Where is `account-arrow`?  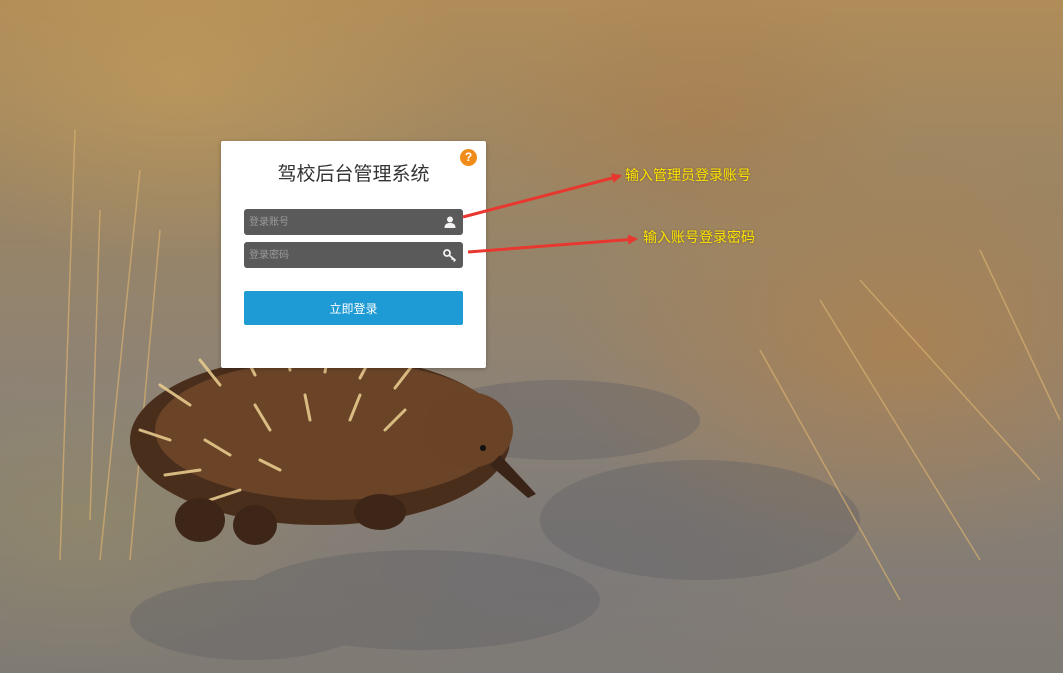
account-arrow is located at coordinates (542, 196).